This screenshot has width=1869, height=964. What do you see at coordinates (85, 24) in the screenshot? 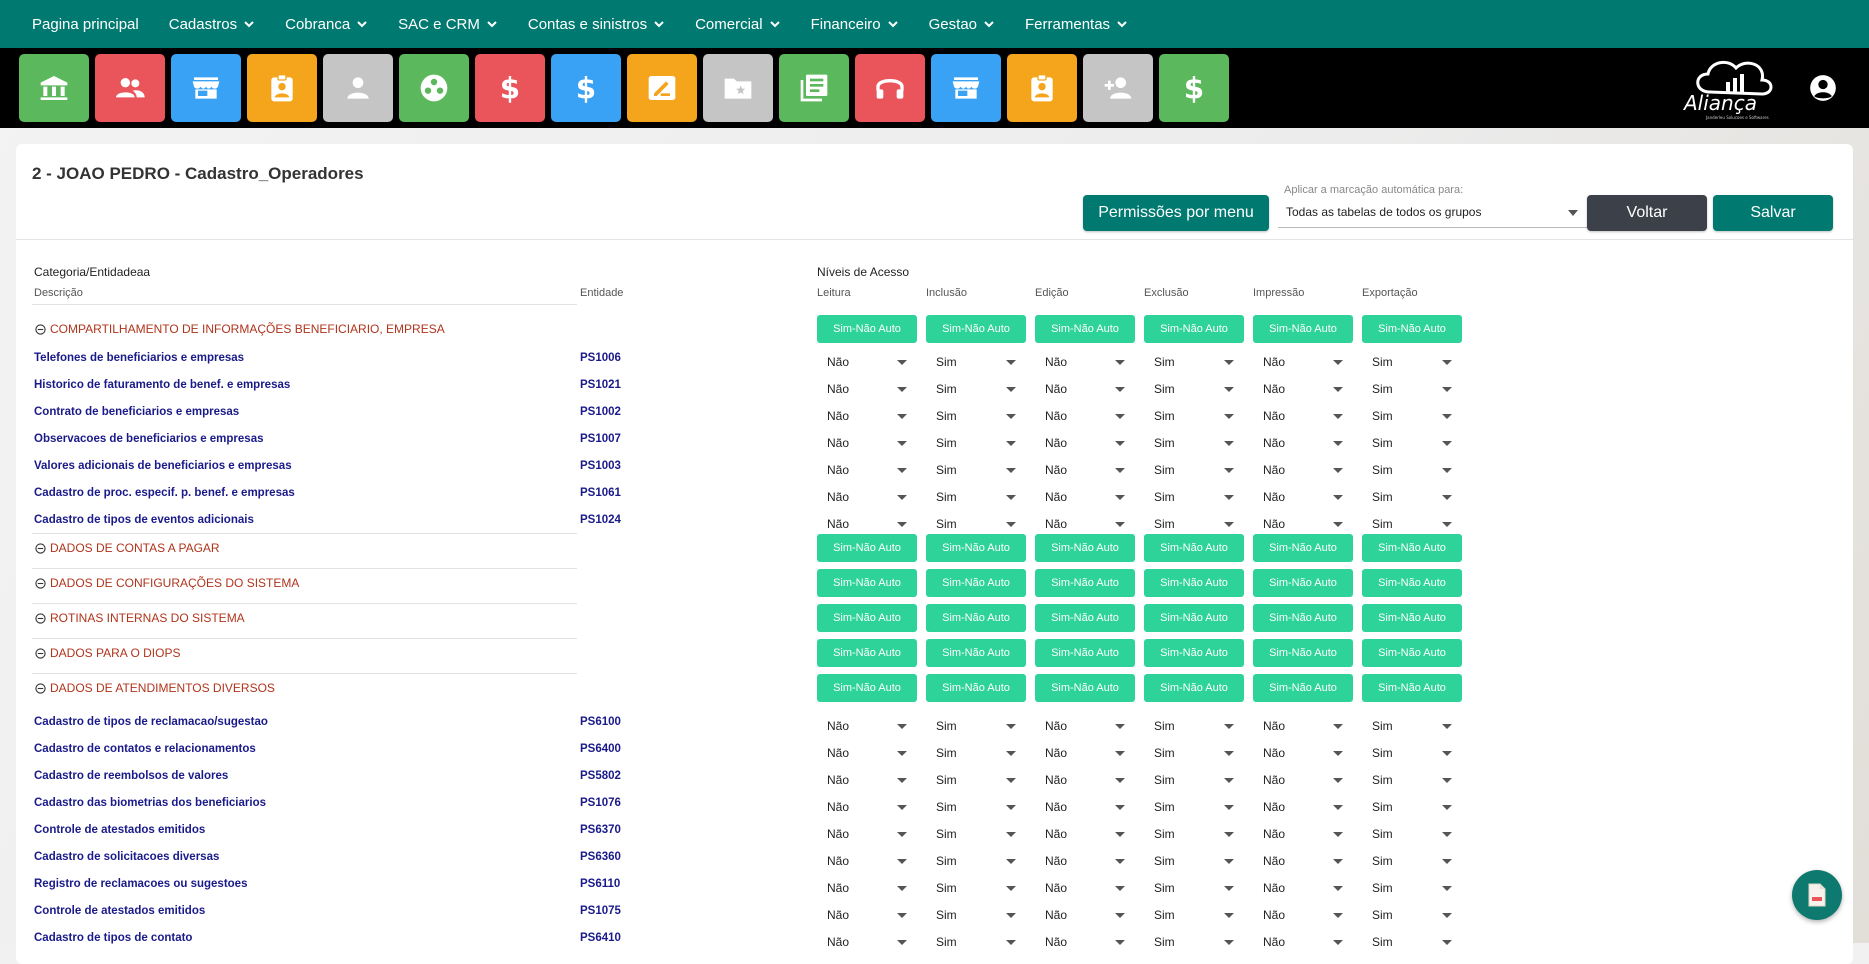
I see `nav-item-pagina-principal: Pagina principal` at bounding box center [85, 24].